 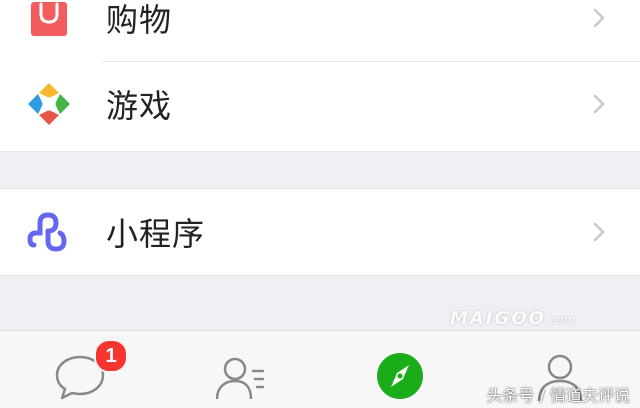 I want to click on tab-discover, so click(x=400, y=369).